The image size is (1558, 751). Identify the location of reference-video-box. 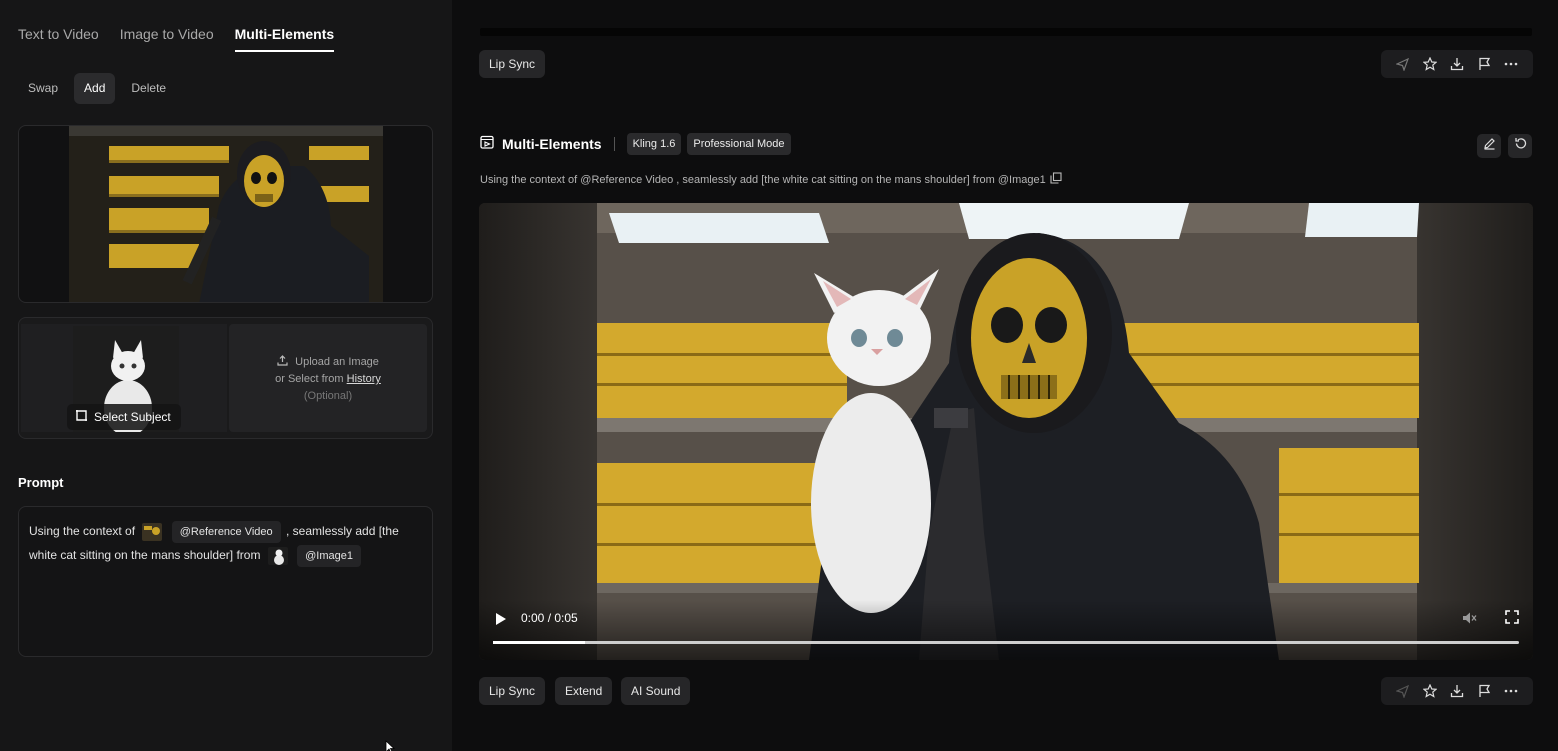
(225, 214).